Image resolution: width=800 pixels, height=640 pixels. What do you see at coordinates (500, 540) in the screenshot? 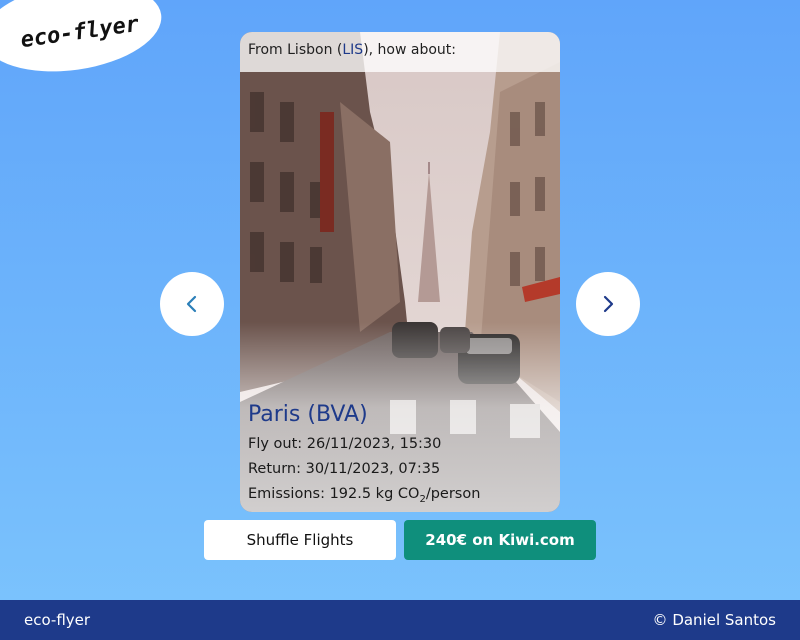
I see `book-flight-button: 240€ on Kiwi.com` at bounding box center [500, 540].